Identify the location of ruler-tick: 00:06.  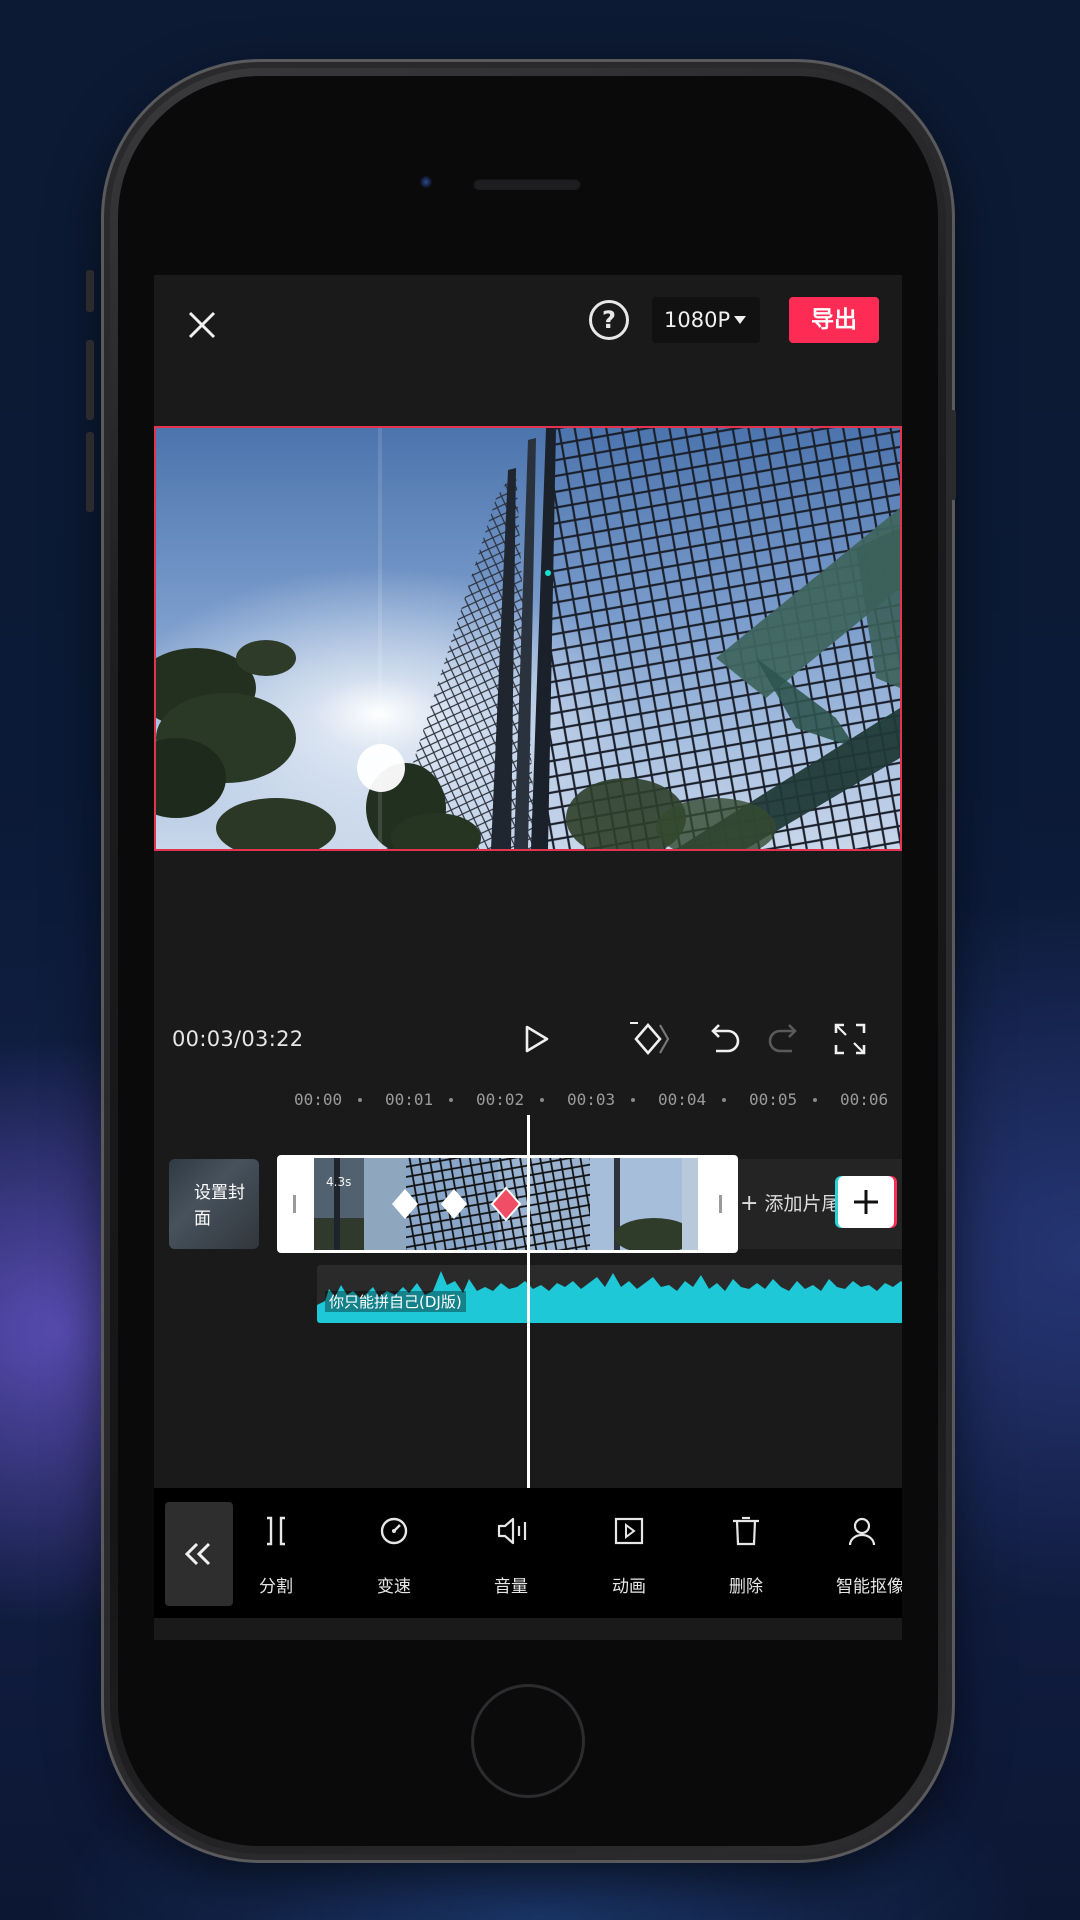
(864, 1099).